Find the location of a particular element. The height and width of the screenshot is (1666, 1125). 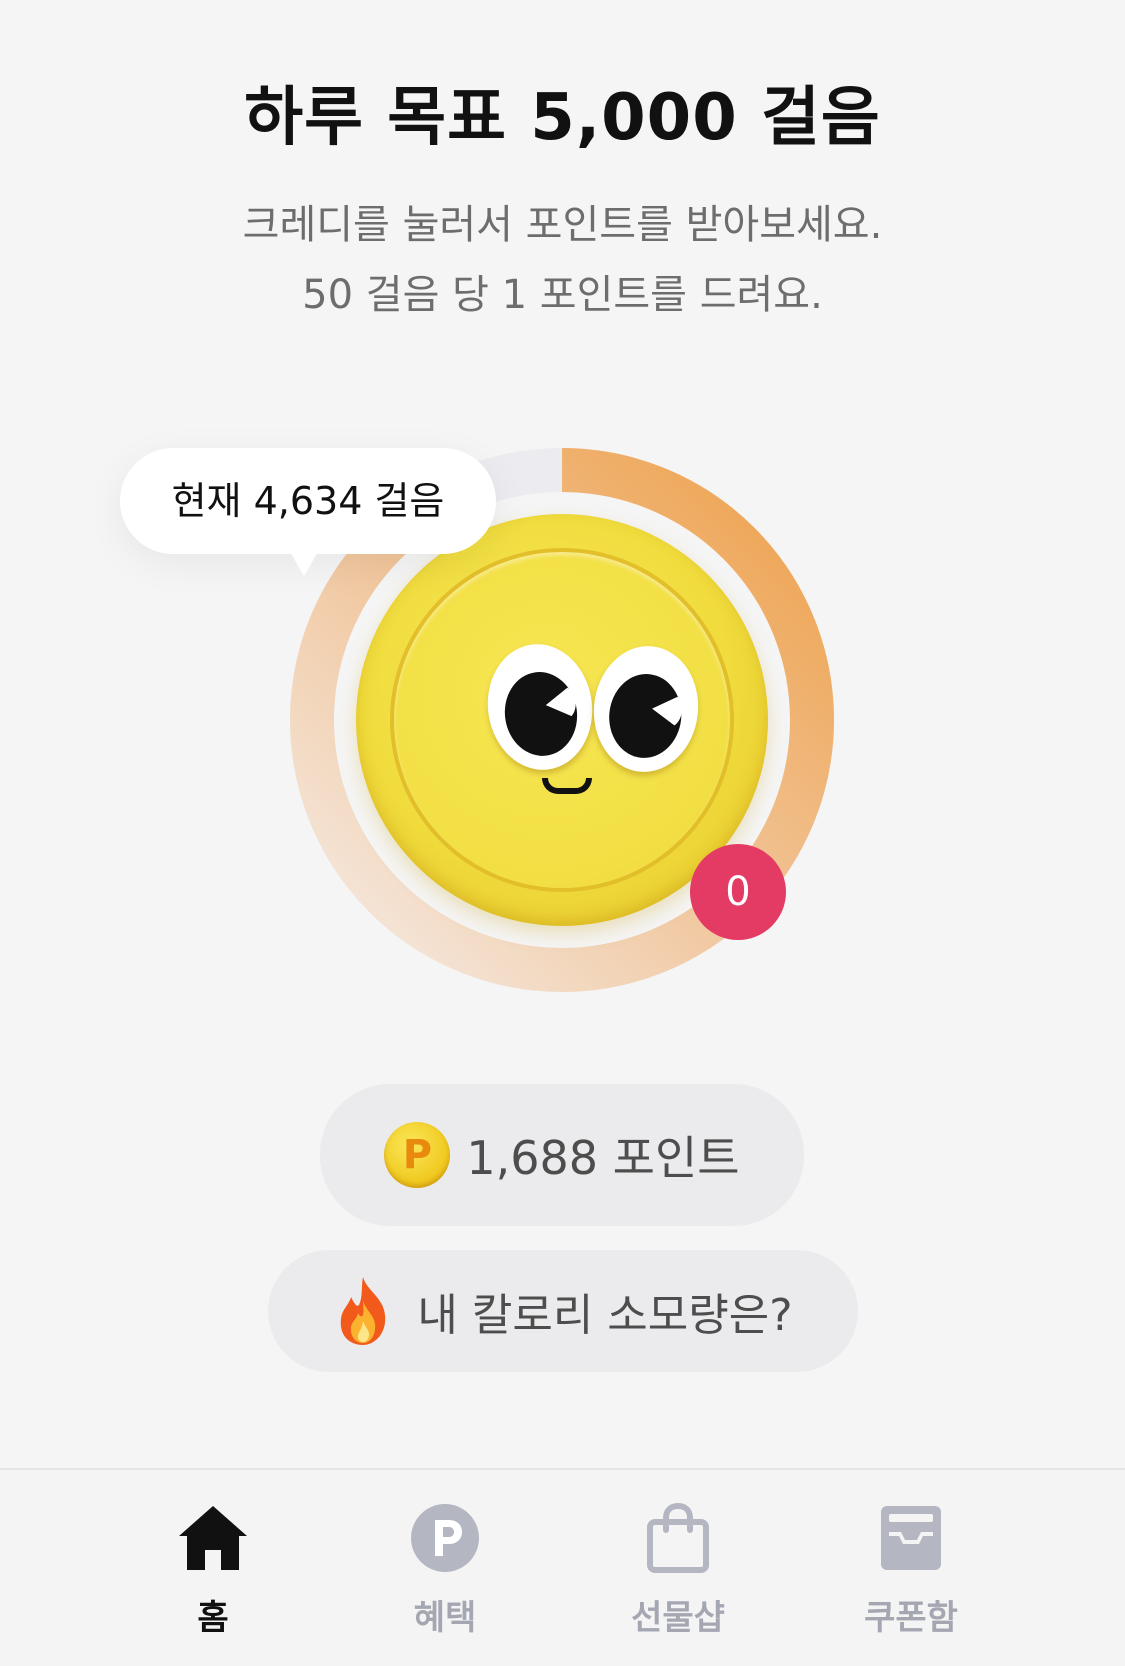

nav-item-coupon-box: 쿠폰함 is located at coordinates (911, 1569).